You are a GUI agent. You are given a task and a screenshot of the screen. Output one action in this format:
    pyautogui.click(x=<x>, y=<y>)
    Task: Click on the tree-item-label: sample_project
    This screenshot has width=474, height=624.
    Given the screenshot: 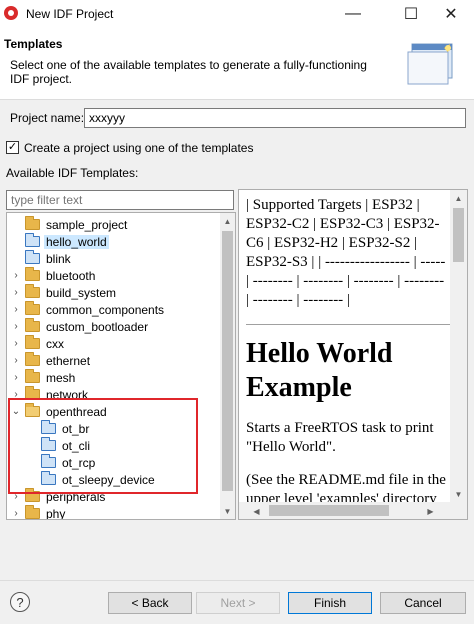 What is the action you would take?
    pyautogui.click(x=87, y=224)
    